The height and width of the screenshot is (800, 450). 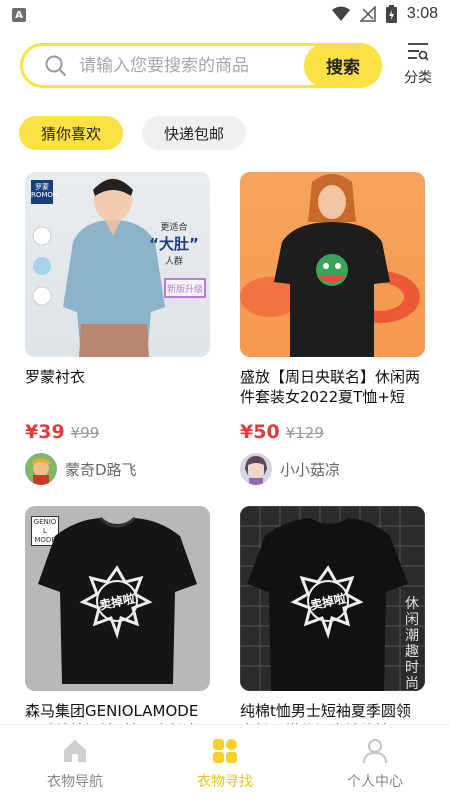 I want to click on seller-name: 小小菇凉, so click(x=310, y=469).